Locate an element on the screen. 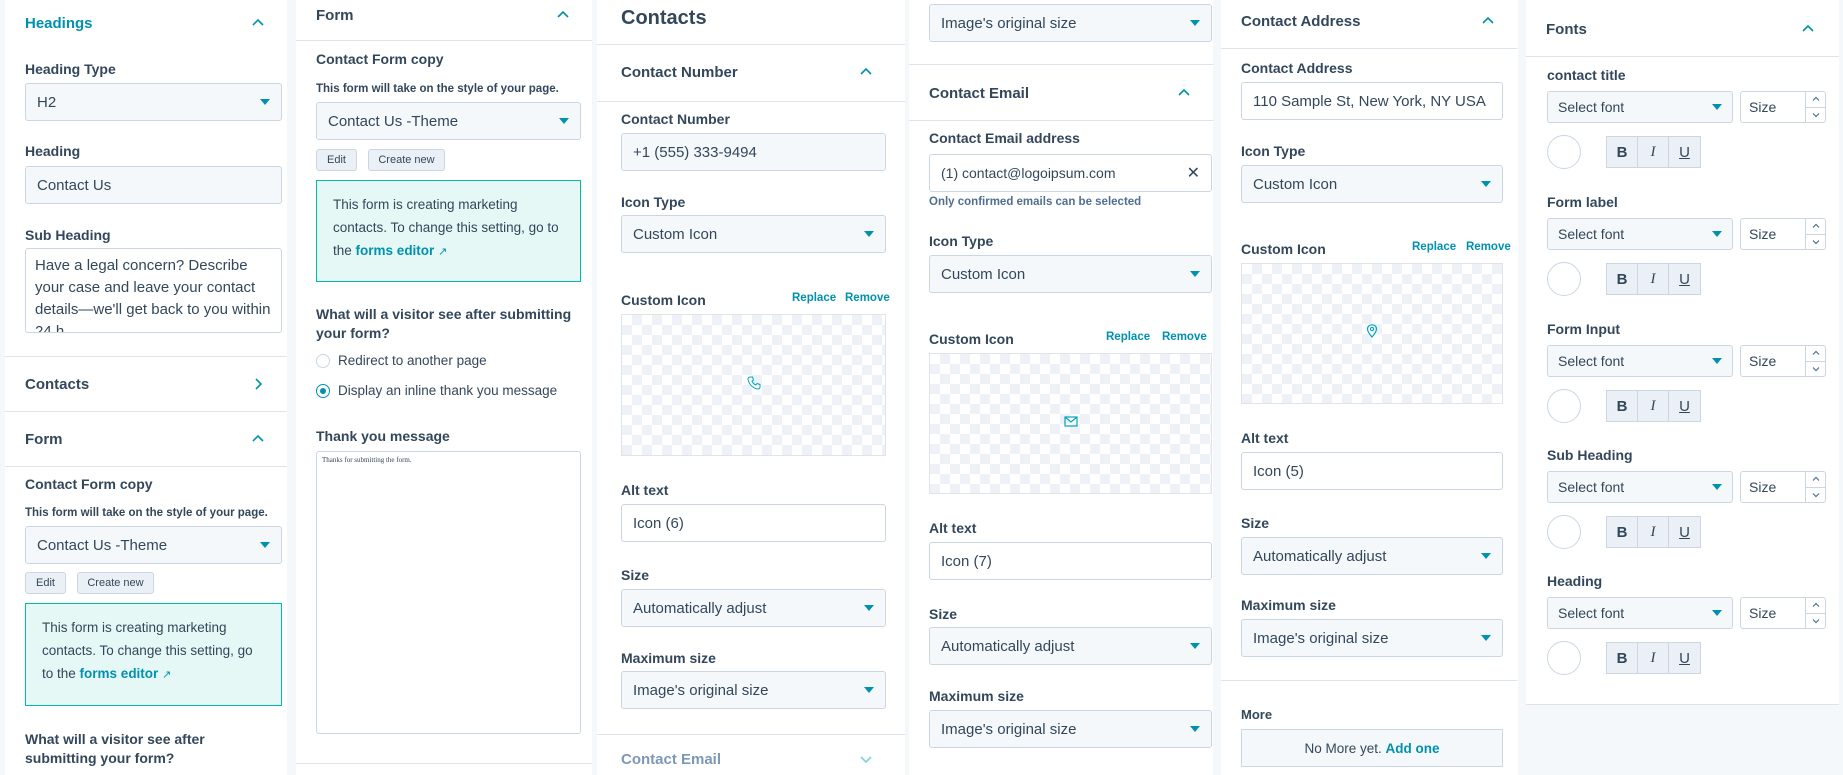 This screenshot has height=775, width=1843. alt-text-input: Icon (5) is located at coordinates (1372, 471).